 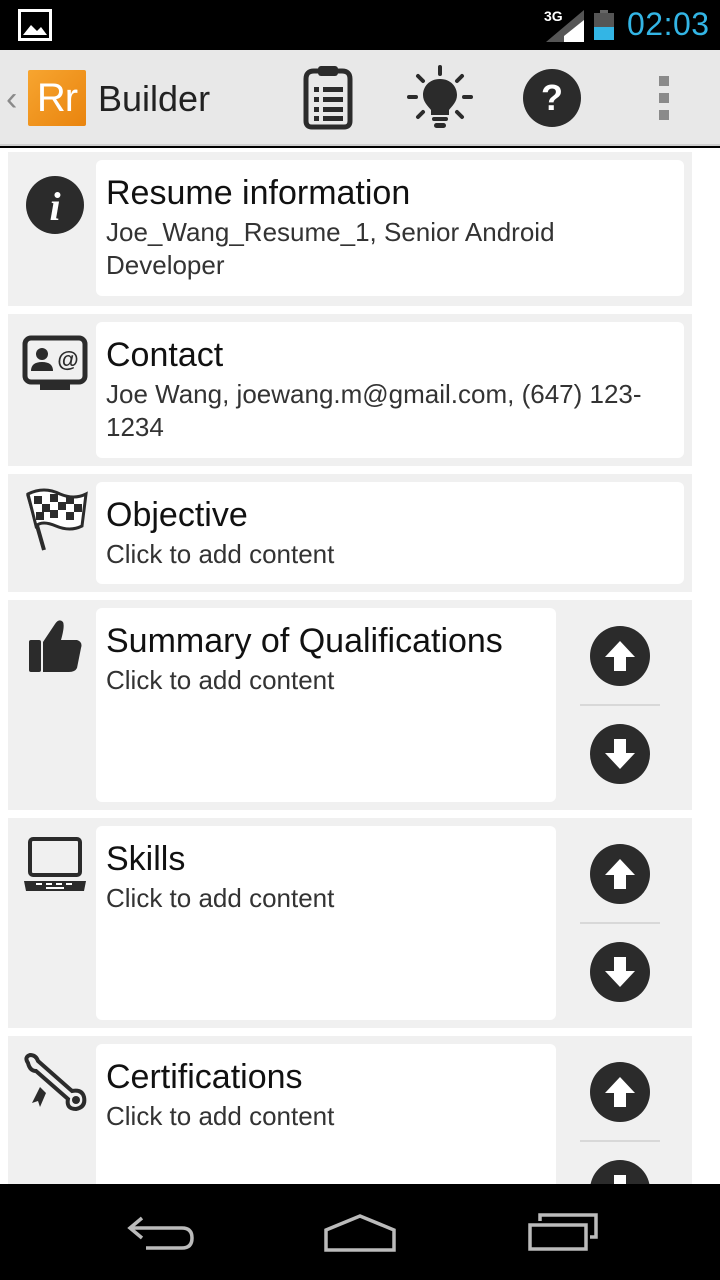 I want to click on status-clock: 02:03, so click(x=668, y=24).